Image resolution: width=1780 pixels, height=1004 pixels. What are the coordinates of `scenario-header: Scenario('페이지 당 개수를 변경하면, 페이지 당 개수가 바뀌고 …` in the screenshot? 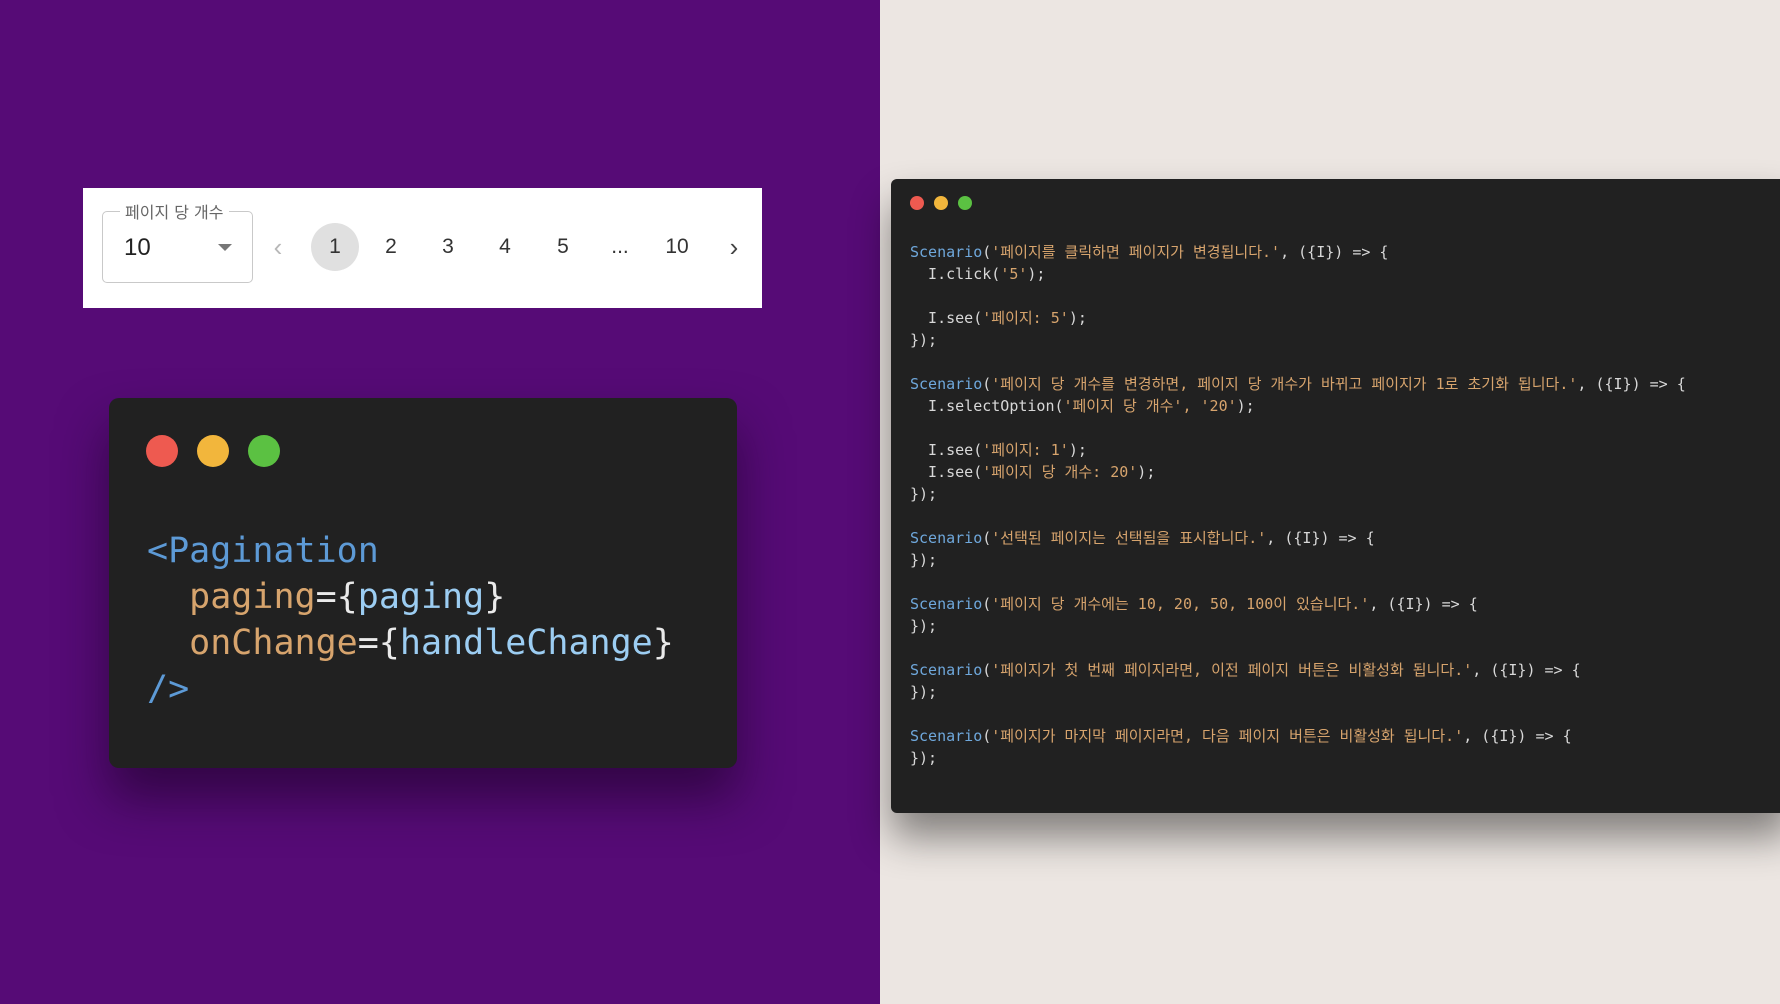 It's located at (1345, 384).